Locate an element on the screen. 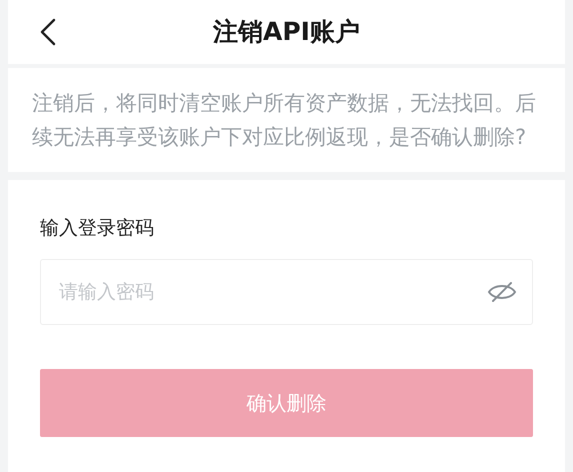 The image size is (573, 472). field-label: 输入登录密码 is located at coordinates (97, 228).